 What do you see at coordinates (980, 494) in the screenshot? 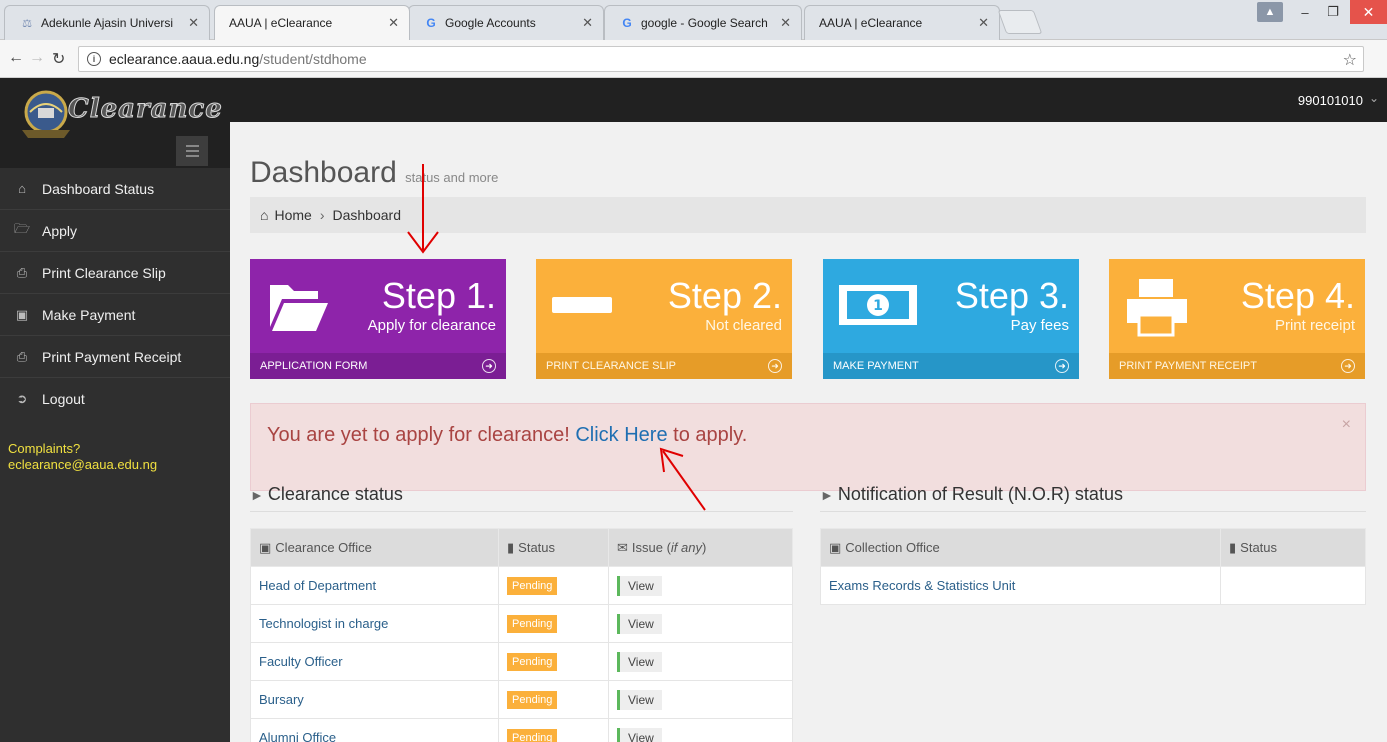
I see `section-title-text: Notification of Result (N.O.R) status` at bounding box center [980, 494].